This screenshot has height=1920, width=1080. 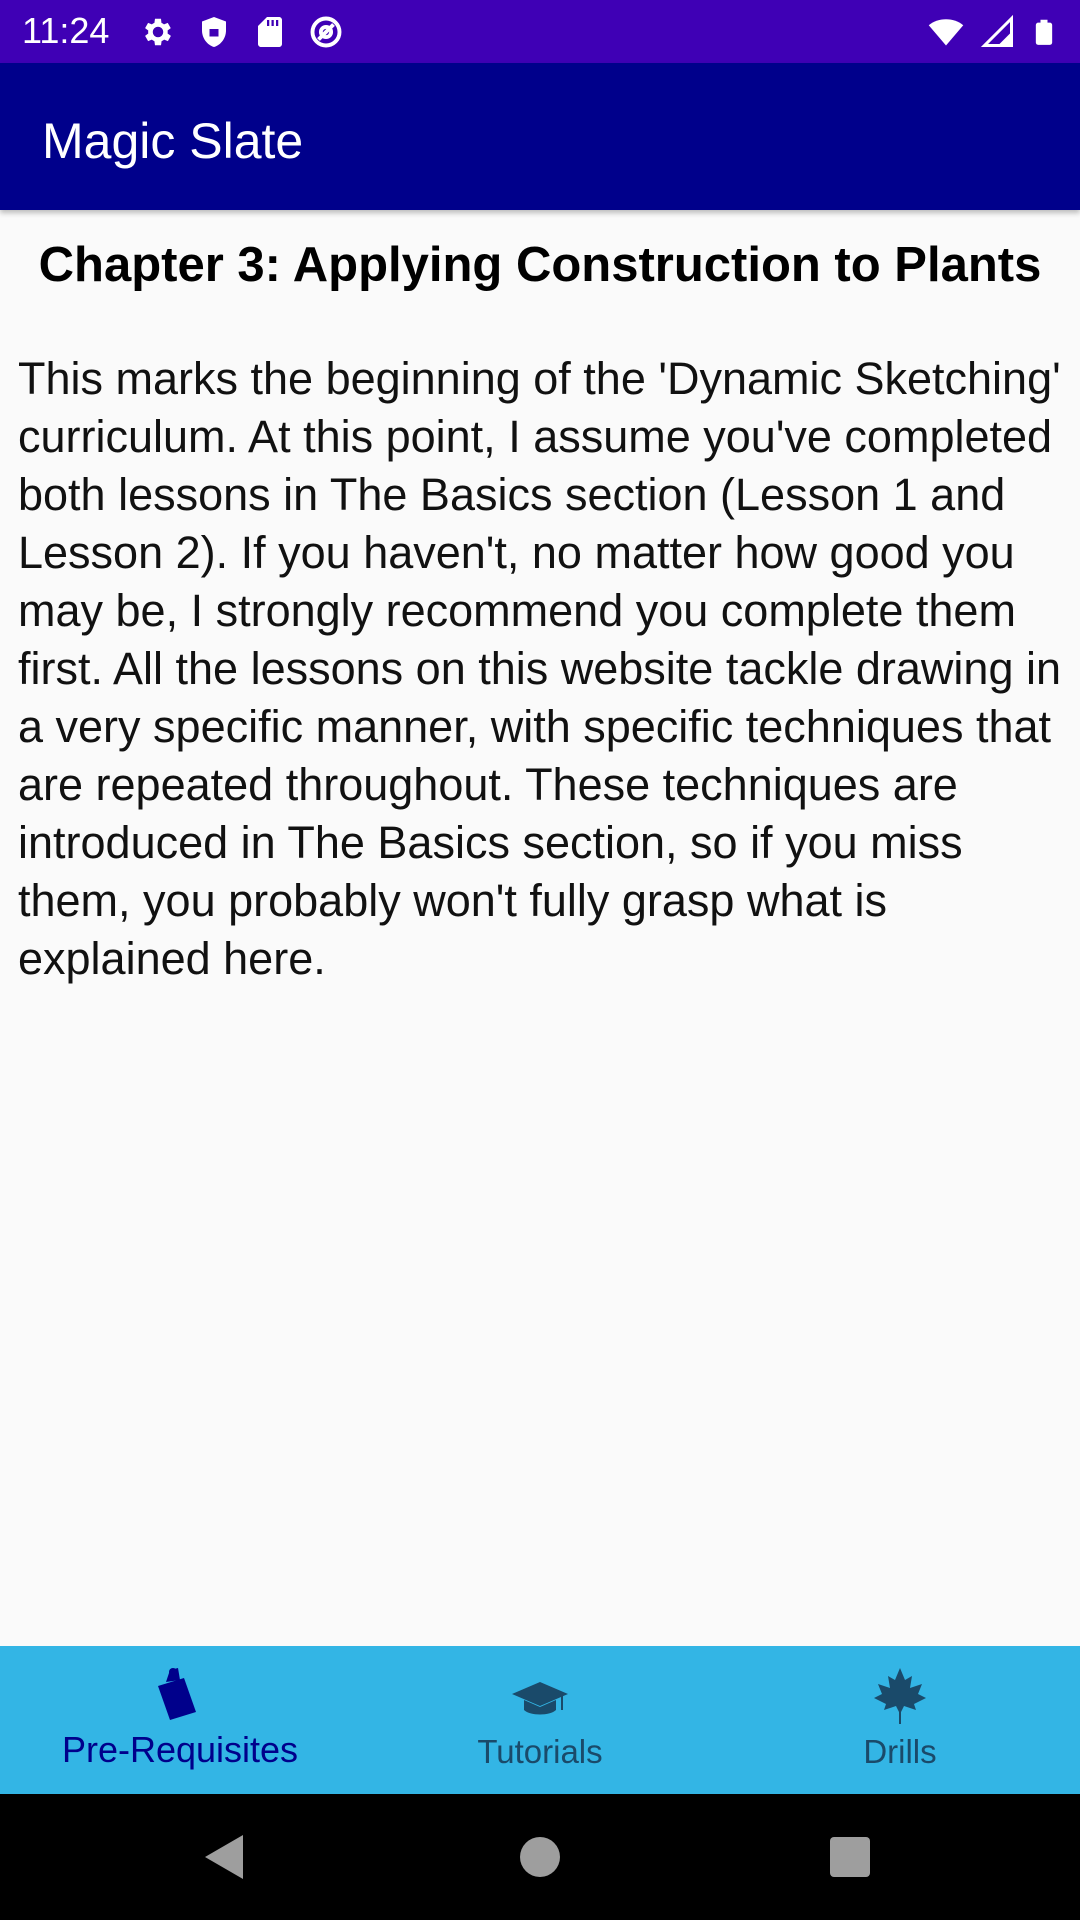 I want to click on system-navigation-bar, so click(x=540, y=1857).